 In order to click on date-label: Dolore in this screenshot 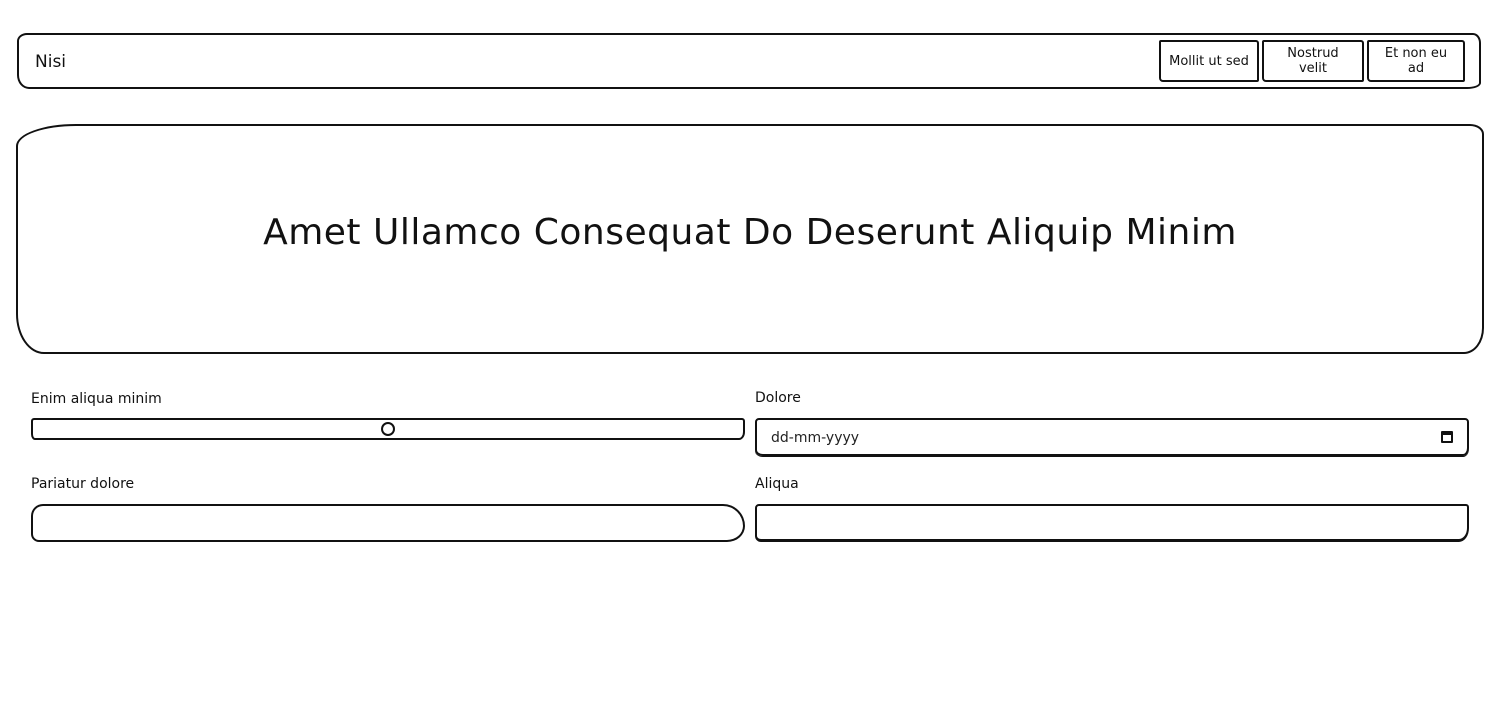, I will do `click(778, 398)`.